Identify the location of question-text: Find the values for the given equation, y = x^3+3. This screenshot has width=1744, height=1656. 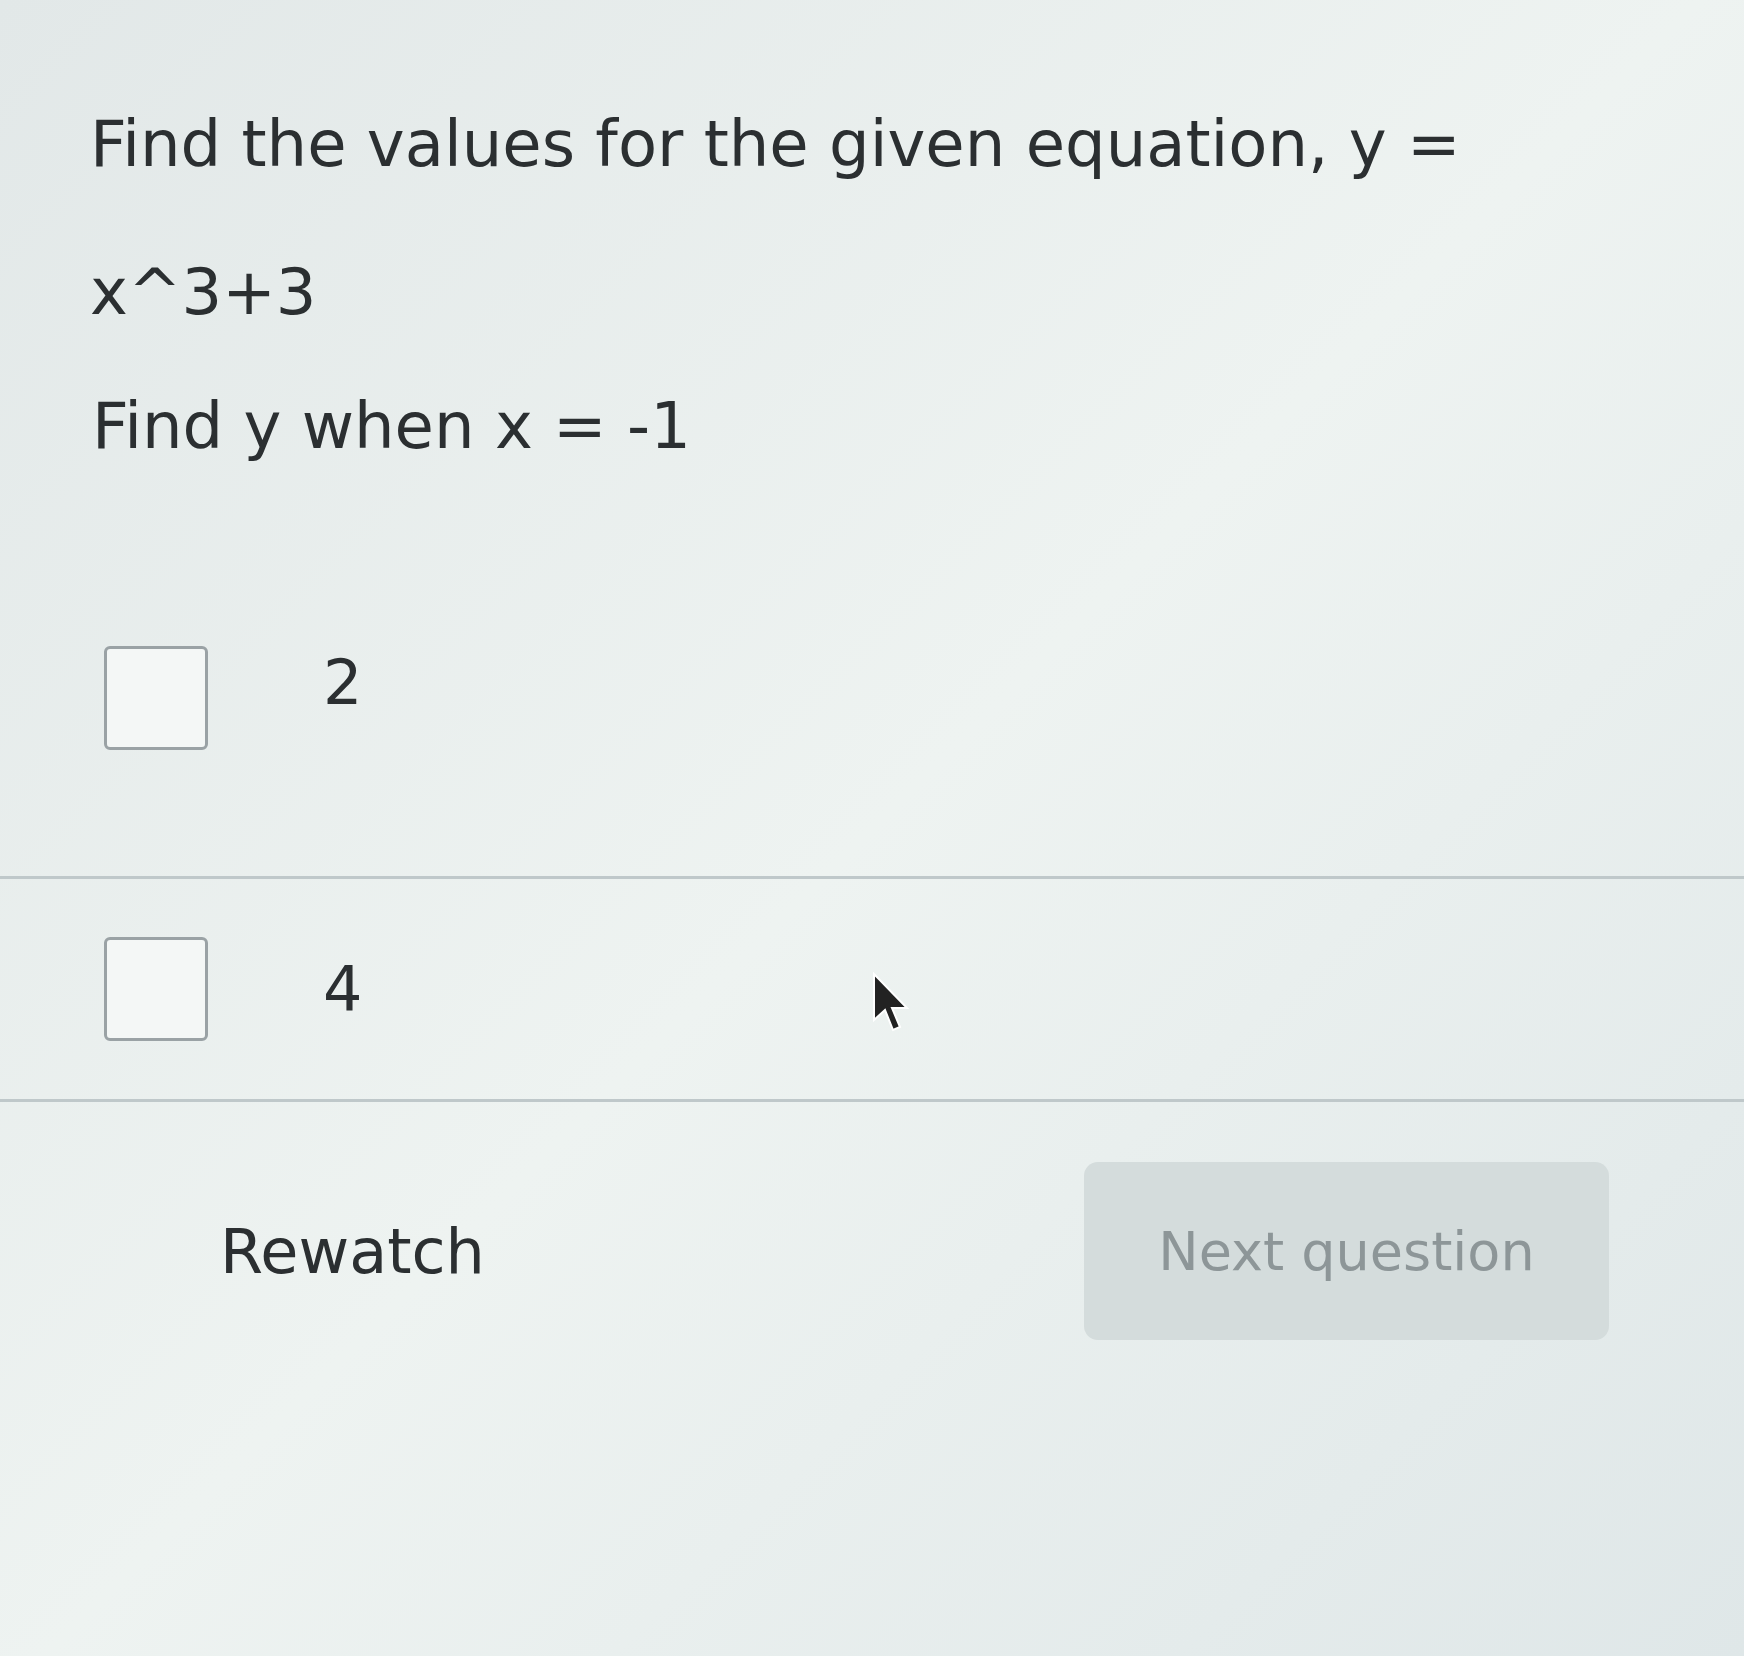
(776, 218).